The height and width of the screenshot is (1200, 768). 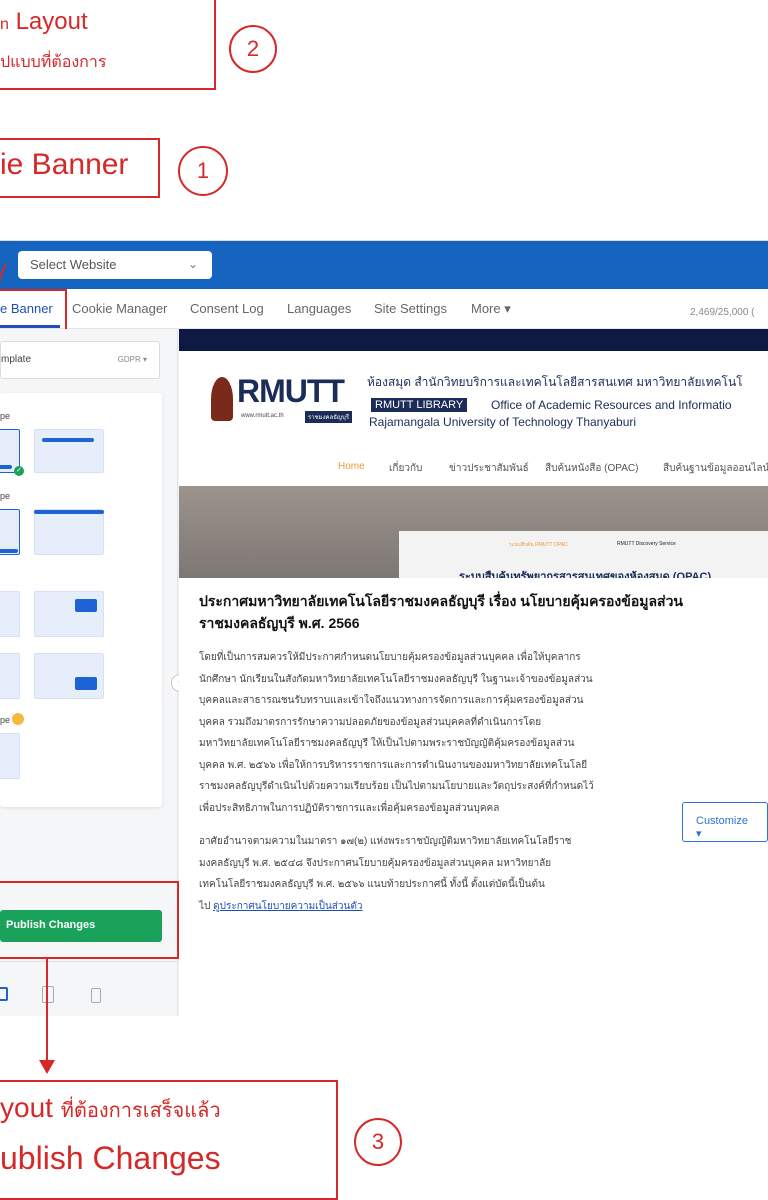 What do you see at coordinates (5, 496) in the screenshot?
I see `section-label-2: pe` at bounding box center [5, 496].